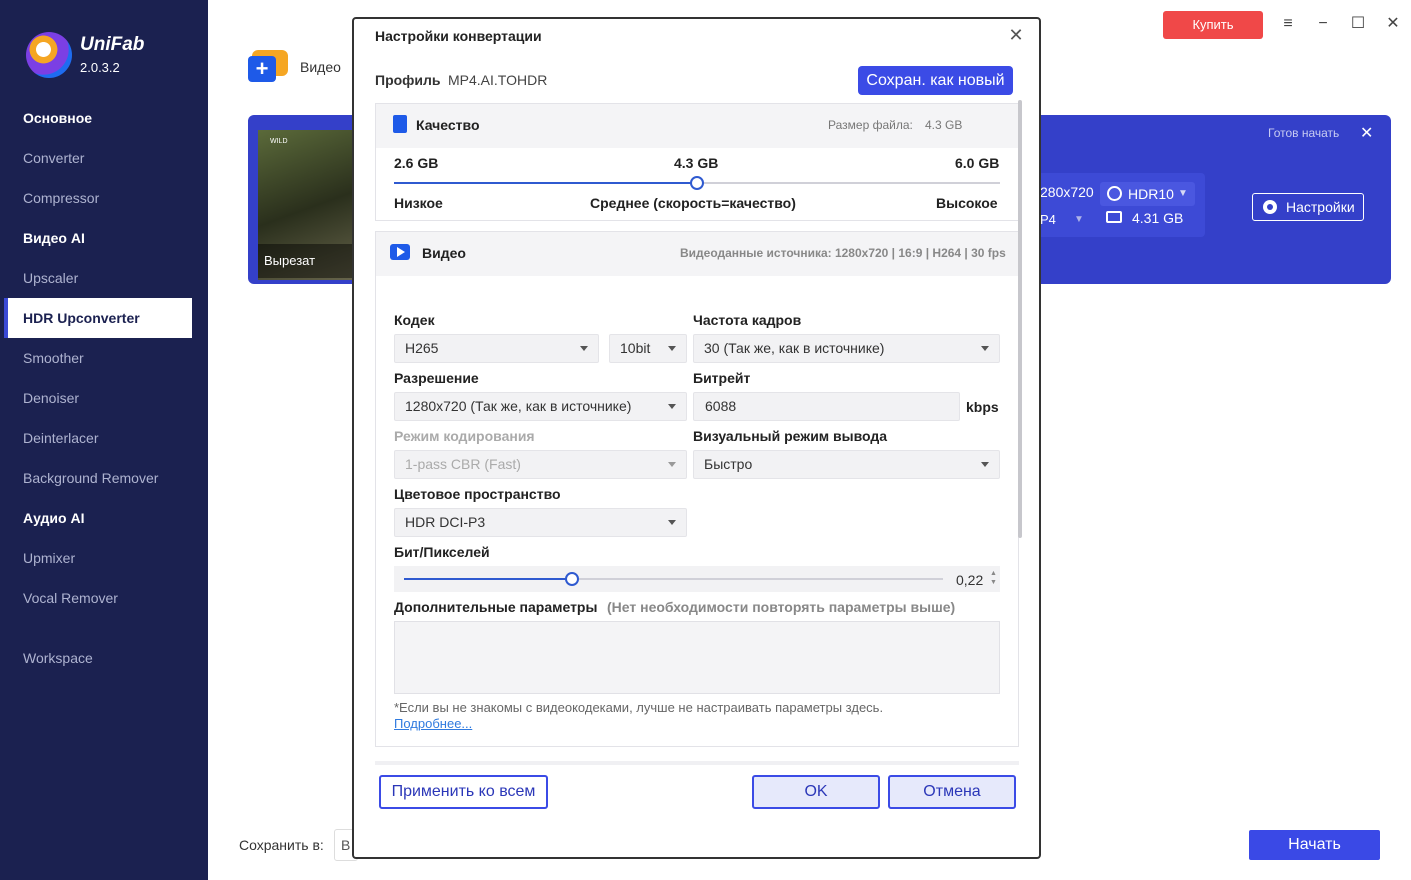 This screenshot has height=880, width=1411. Describe the element at coordinates (50, 278) in the screenshot. I see `sidebar-item-upscaler: Upscaler` at that location.